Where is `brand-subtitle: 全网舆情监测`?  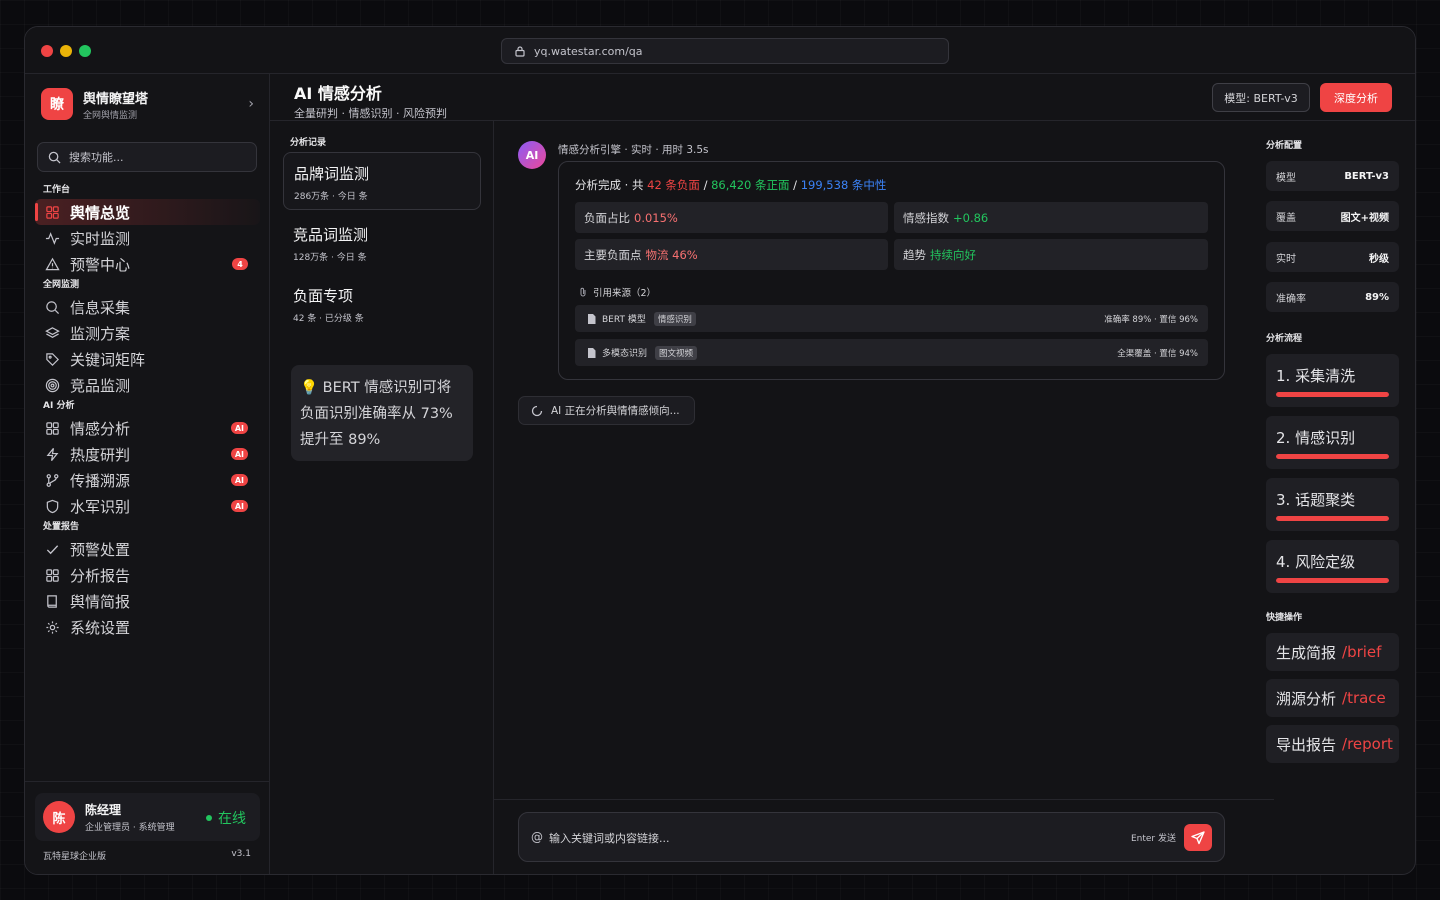
brand-subtitle: 全网舆情监测 is located at coordinates (110, 115).